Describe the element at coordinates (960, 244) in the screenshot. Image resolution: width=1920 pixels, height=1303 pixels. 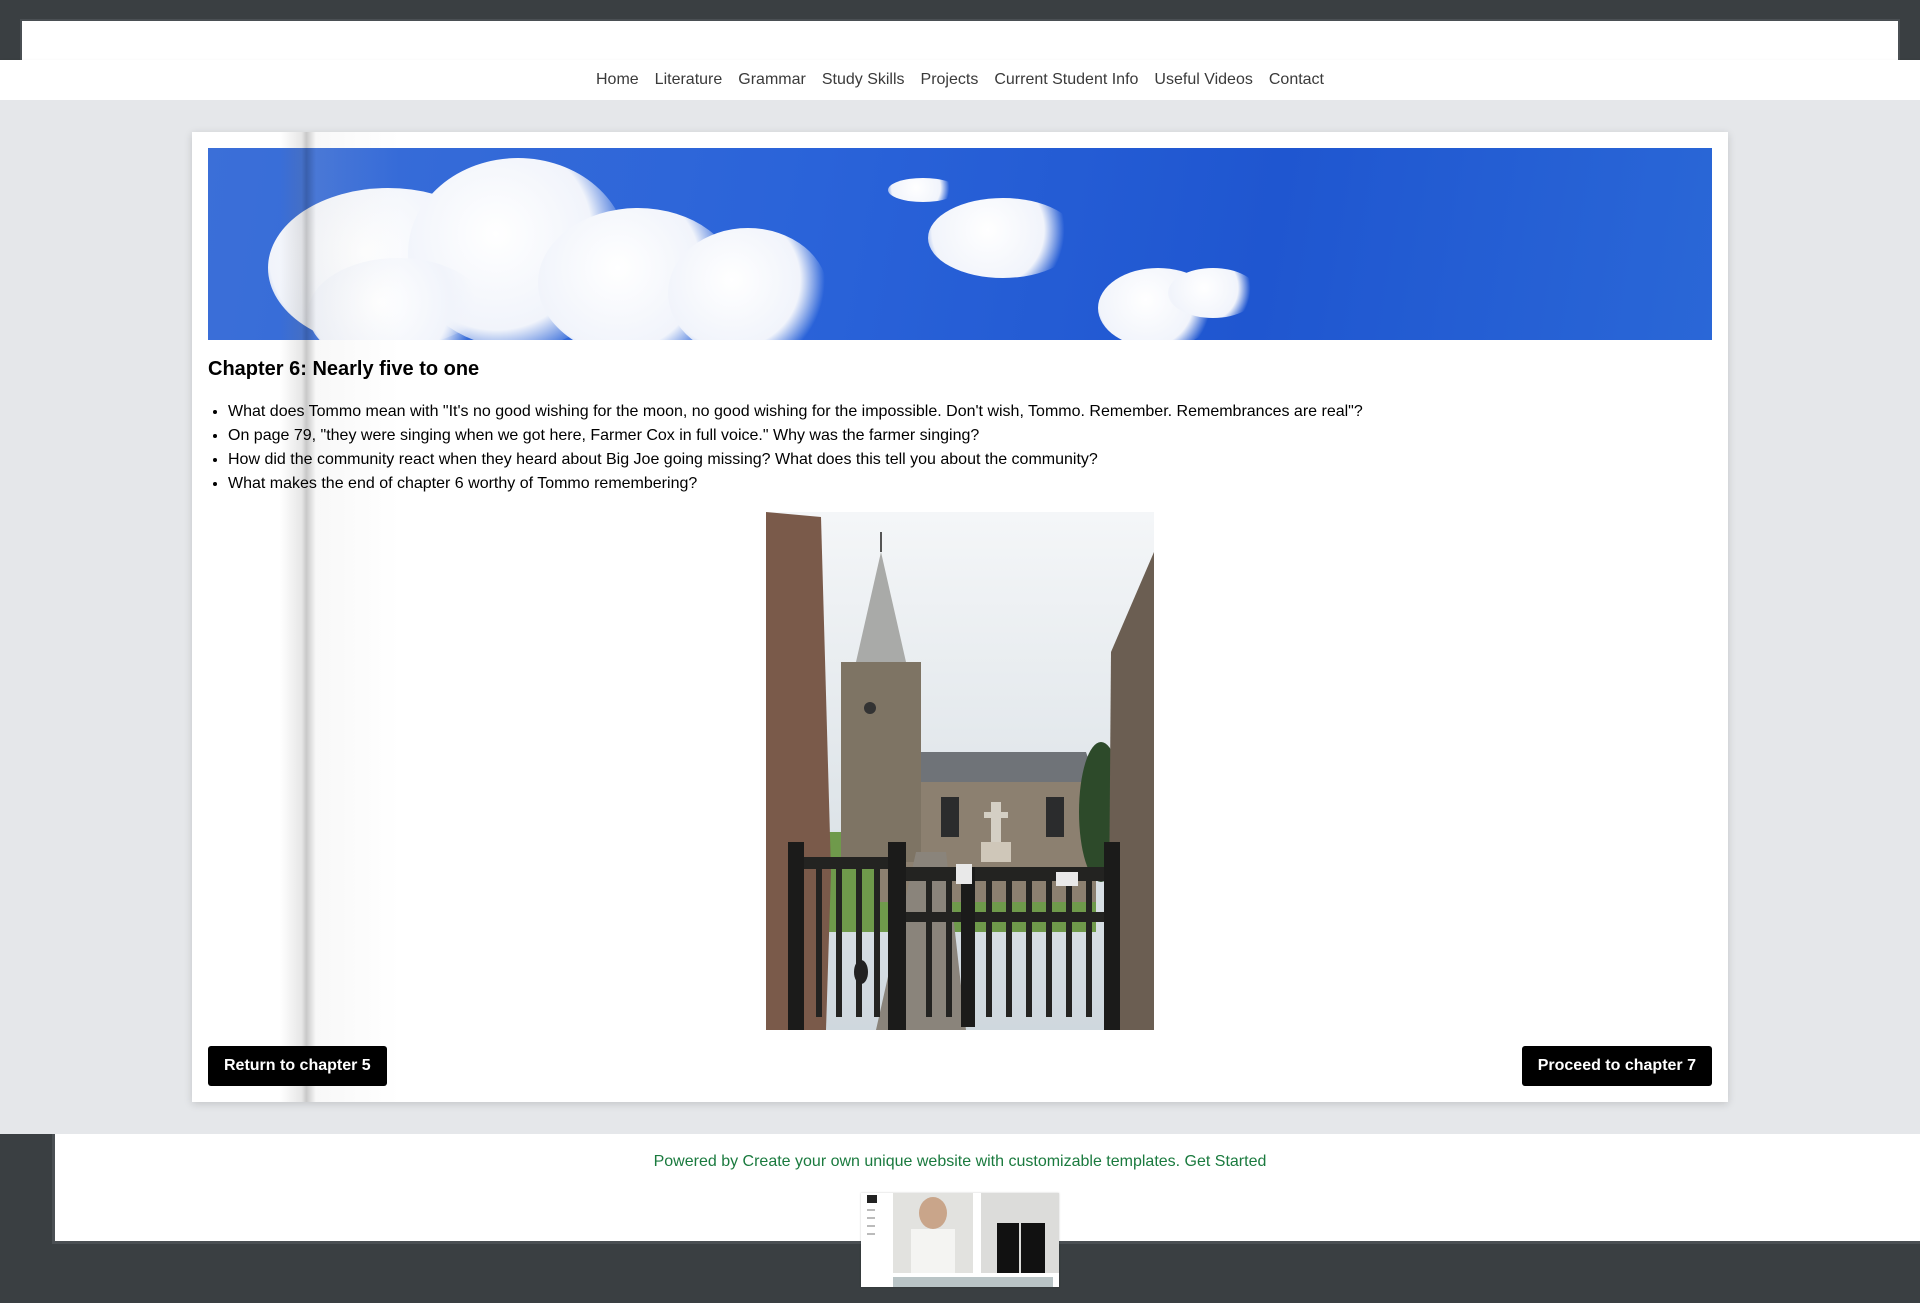
I see `sky-banner-image` at that location.